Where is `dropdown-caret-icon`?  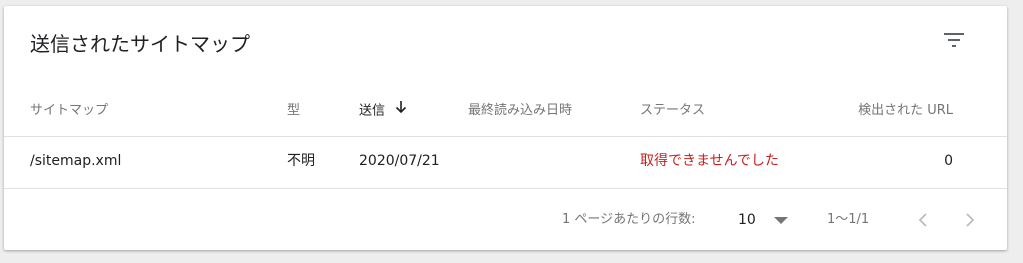 dropdown-caret-icon is located at coordinates (780, 220).